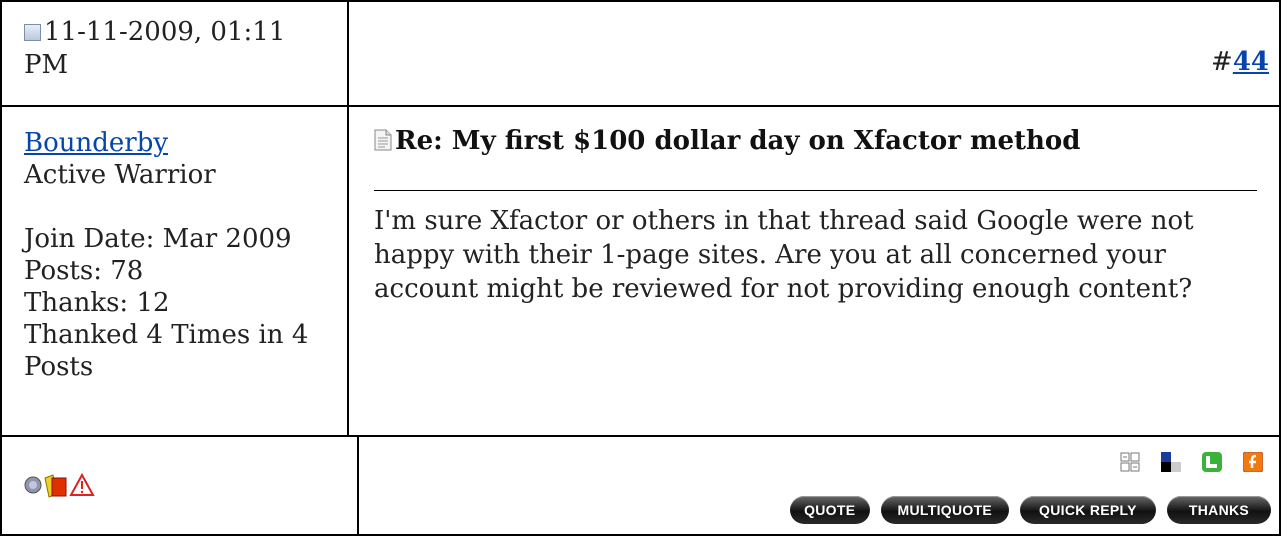 This screenshot has width=1281, height=536. Describe the element at coordinates (640, 106) in the screenshot. I see `header-divider` at that location.